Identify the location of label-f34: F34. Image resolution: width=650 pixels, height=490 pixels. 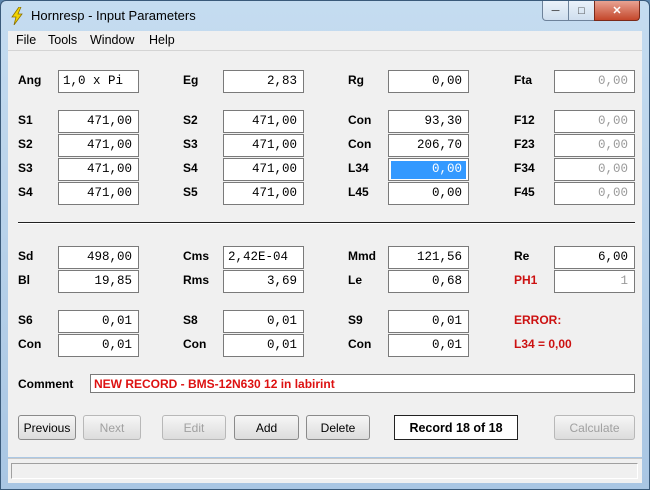
(524, 168).